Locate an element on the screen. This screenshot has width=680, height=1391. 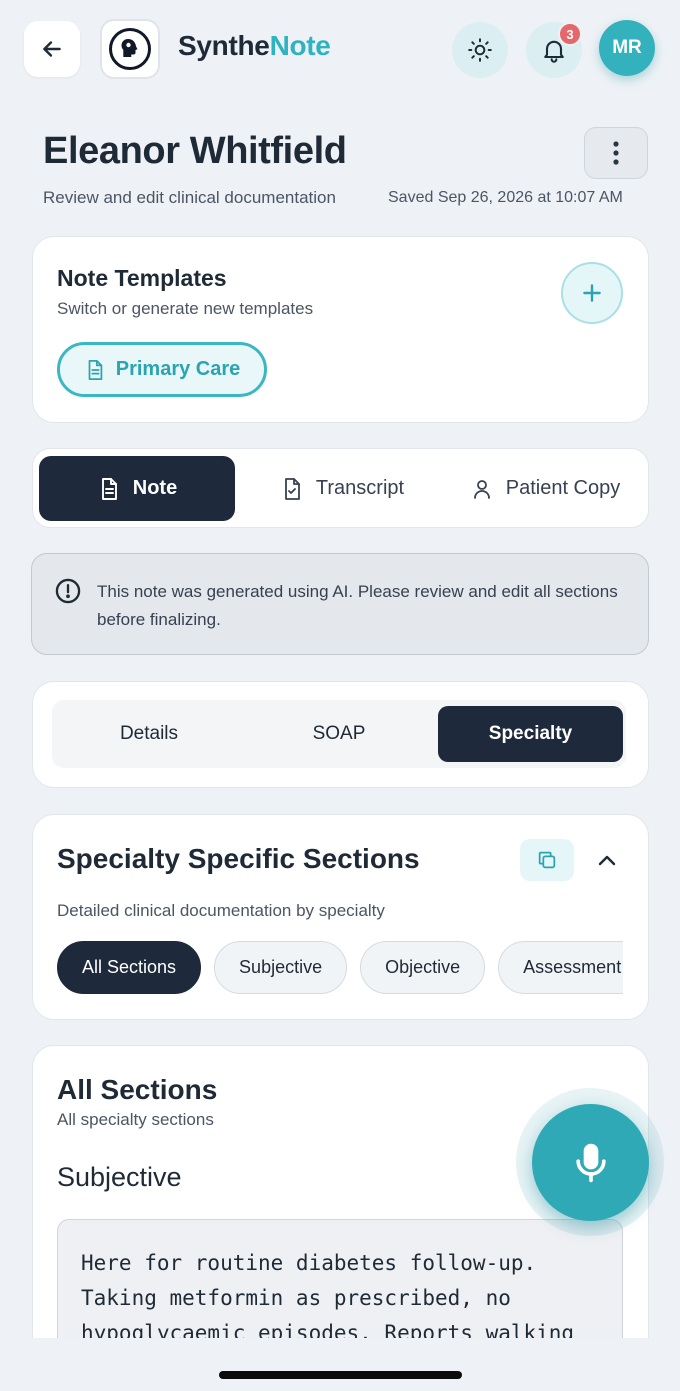
subjective-heading: Subjective is located at coordinates (119, 1177).